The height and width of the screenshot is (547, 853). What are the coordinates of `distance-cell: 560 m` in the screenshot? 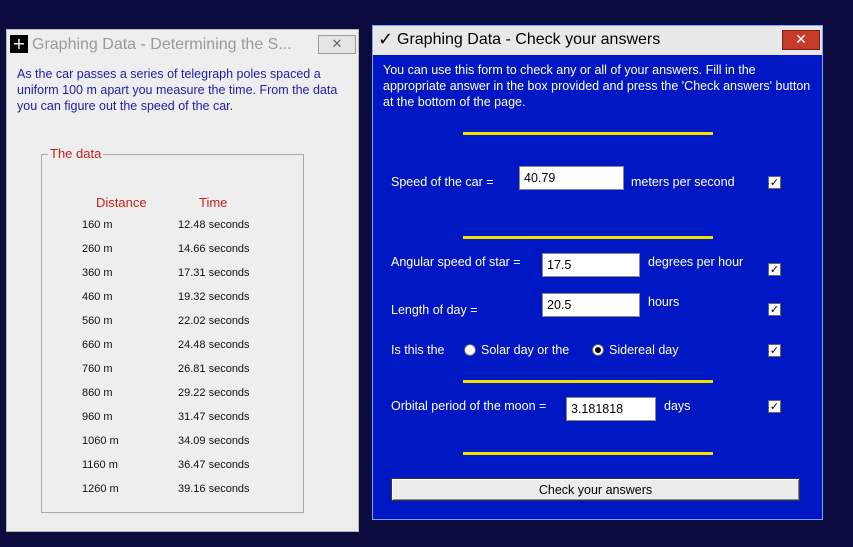 It's located at (97, 321).